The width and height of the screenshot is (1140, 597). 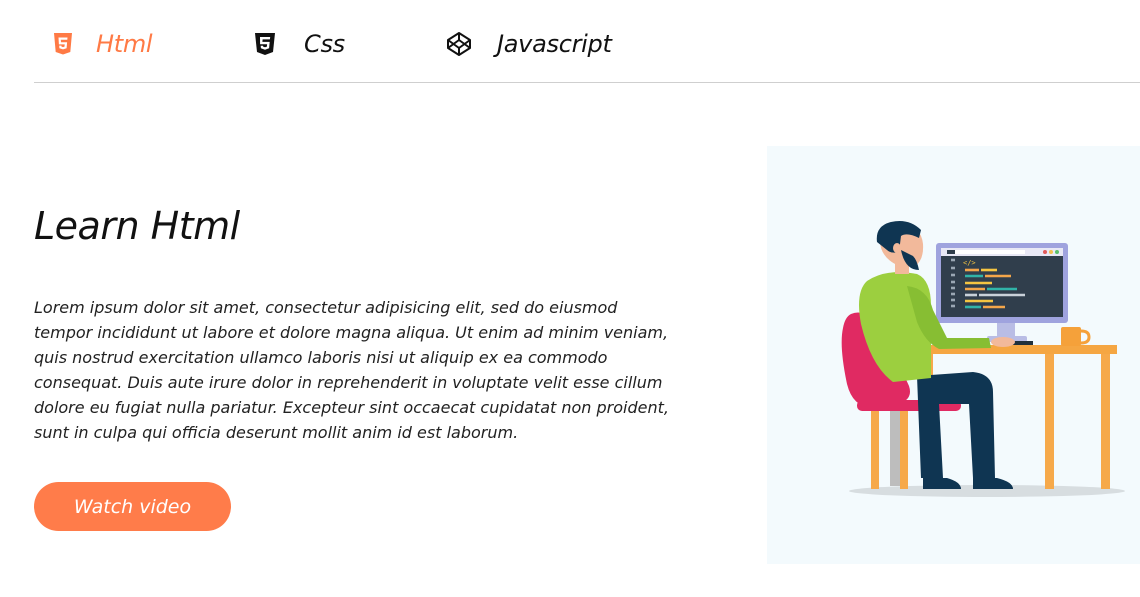 I want to click on tab-javascript: Javascript, so click(x=529, y=44).